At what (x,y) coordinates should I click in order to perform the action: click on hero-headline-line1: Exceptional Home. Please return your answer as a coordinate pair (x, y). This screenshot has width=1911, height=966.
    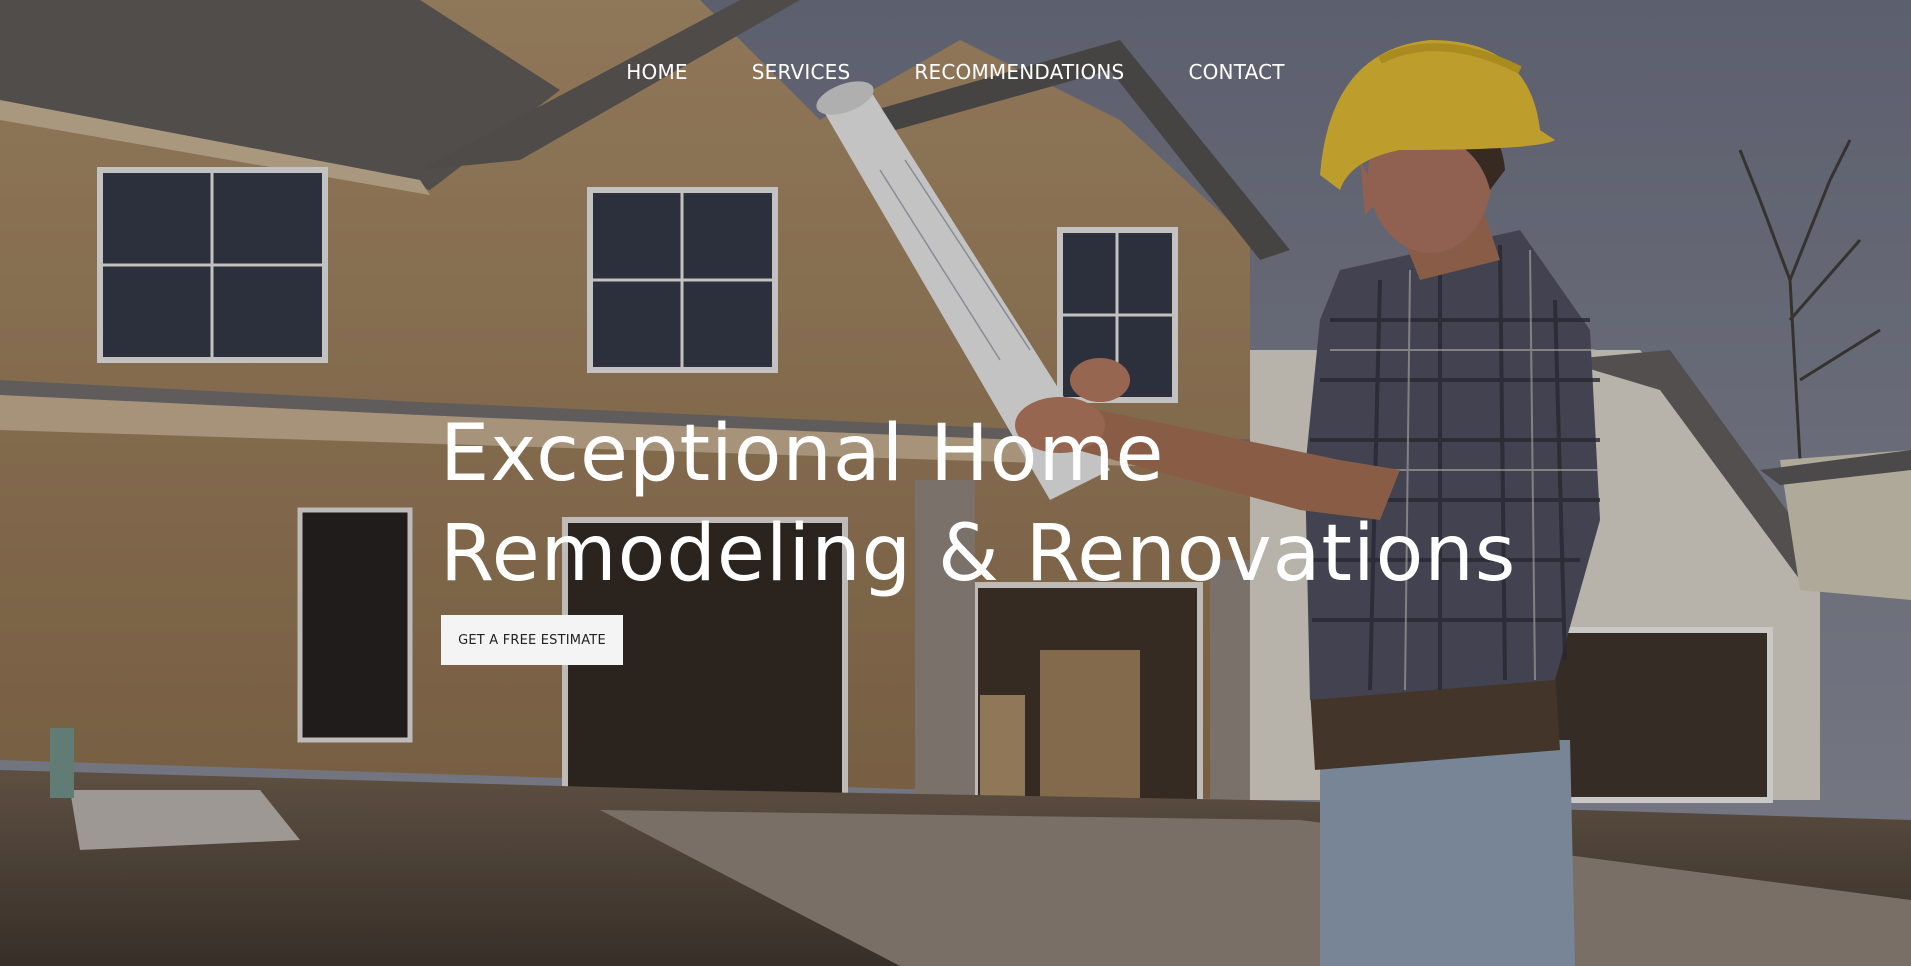
    Looking at the image, I should click on (802, 454).